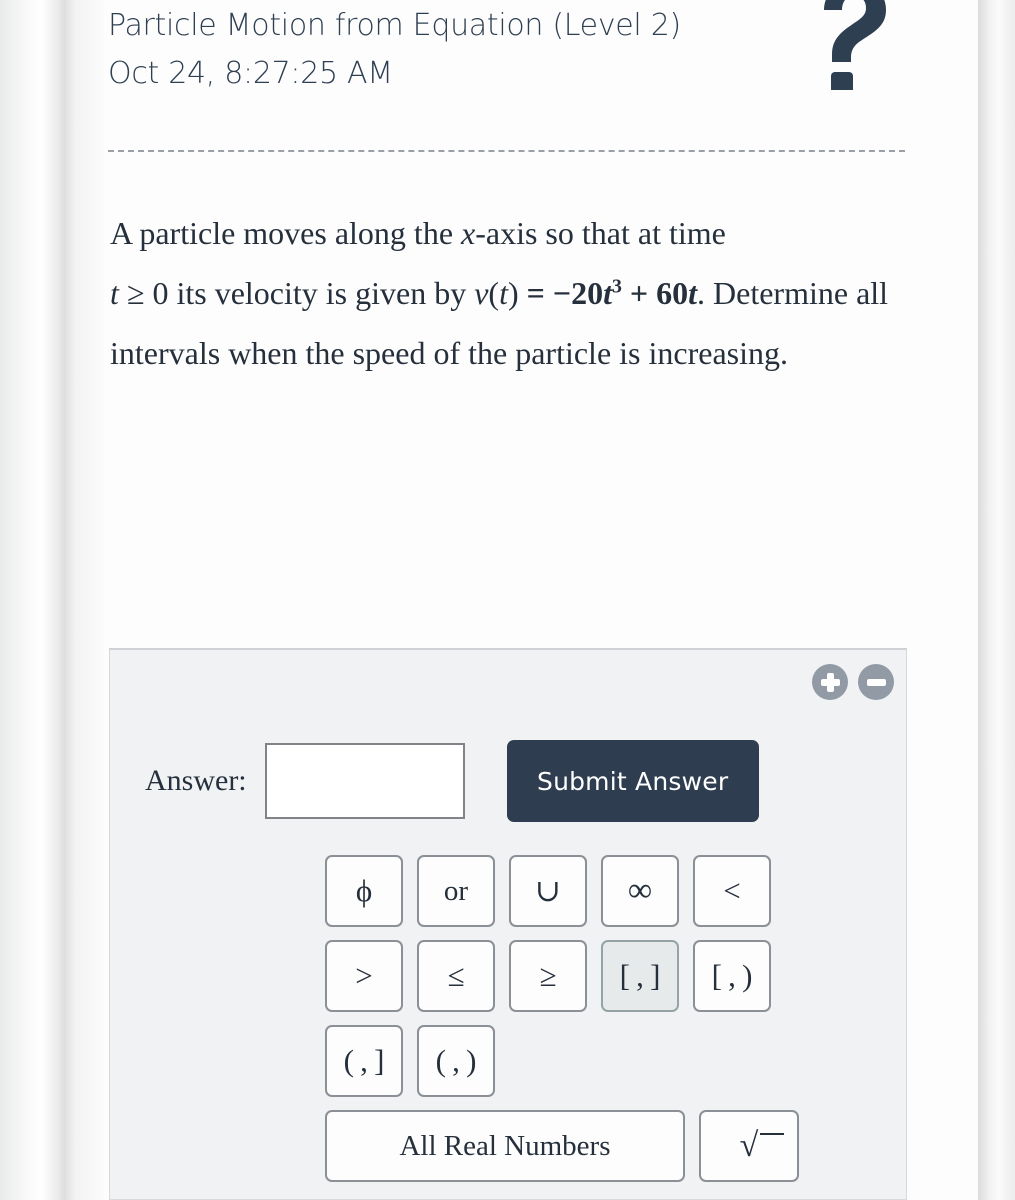 Image resolution: width=1015 pixels, height=1200 pixels. Describe the element at coordinates (640, 891) in the screenshot. I see `keypad-key-infinity: ∞` at that location.